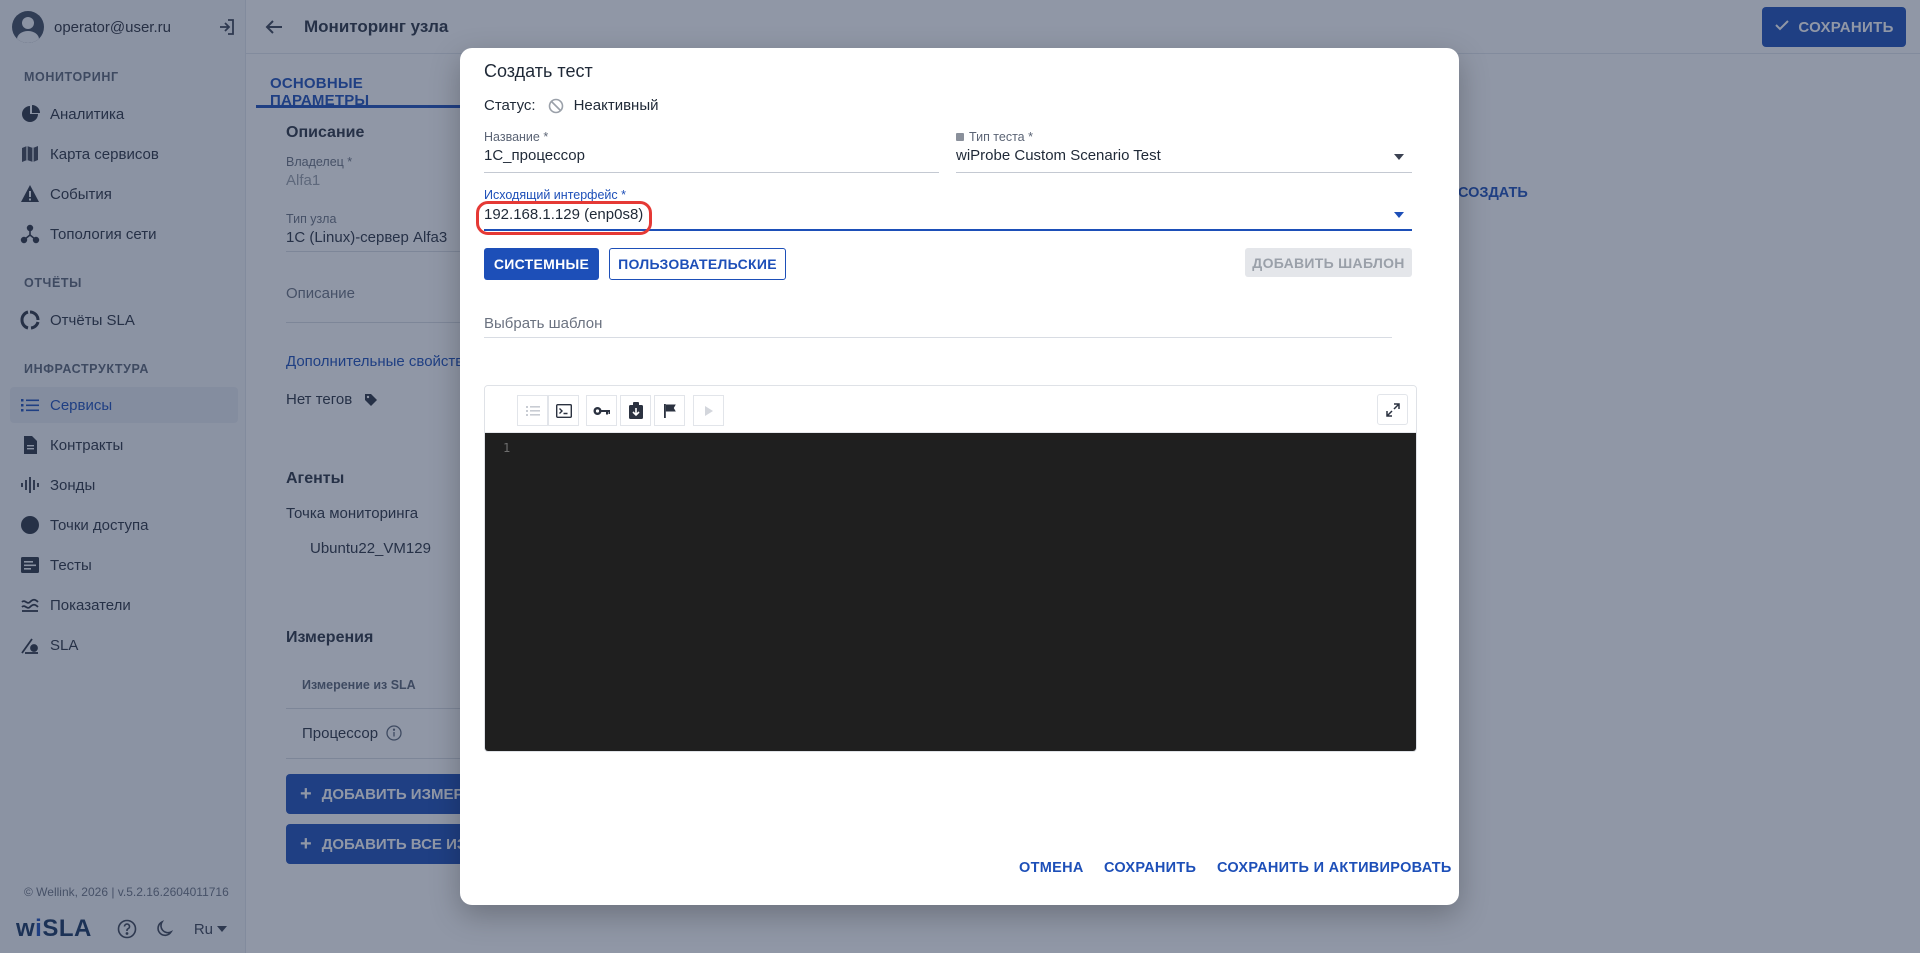 The image size is (1920, 953). What do you see at coordinates (534, 155) in the screenshot?
I see `name-value: 1С_процессор` at bounding box center [534, 155].